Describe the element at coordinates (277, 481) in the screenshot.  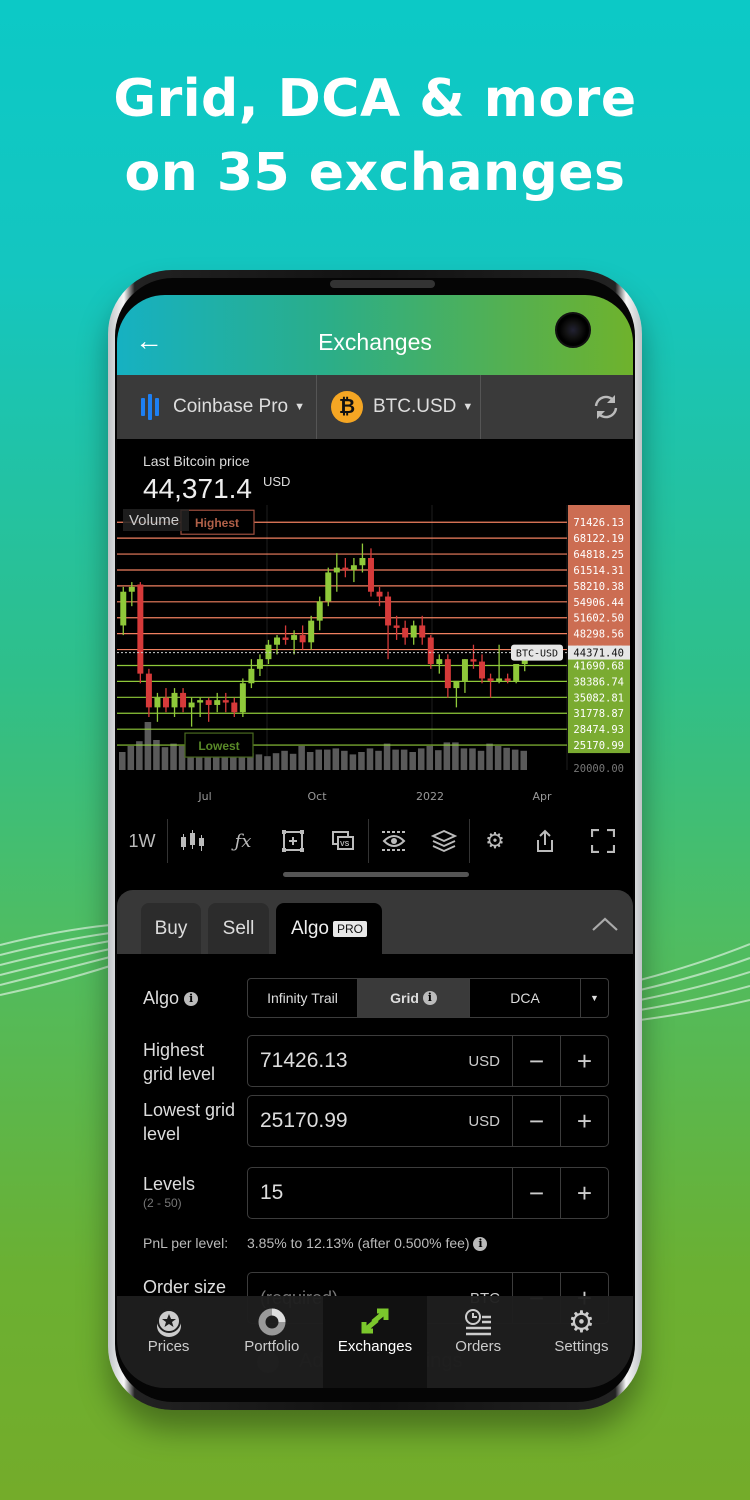
I see `last-price-currency: USD` at that location.